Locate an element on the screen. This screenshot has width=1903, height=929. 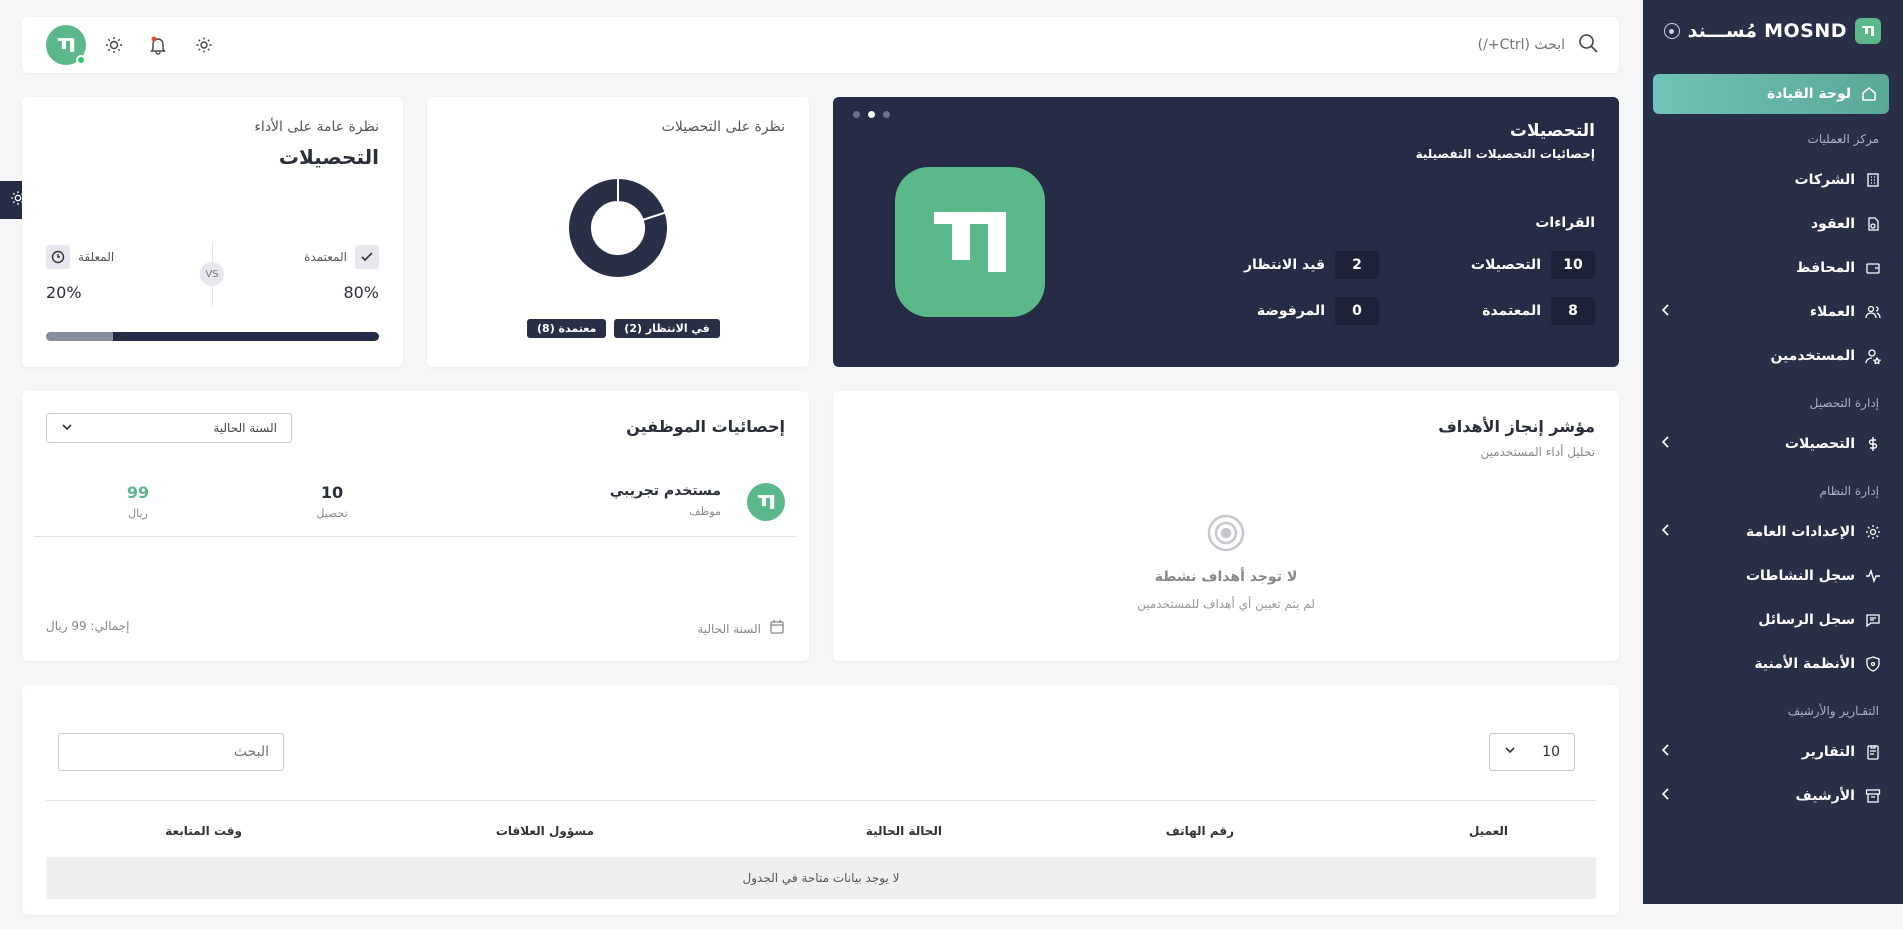
sidebar-item-label: العقود is located at coordinates (1833, 224).